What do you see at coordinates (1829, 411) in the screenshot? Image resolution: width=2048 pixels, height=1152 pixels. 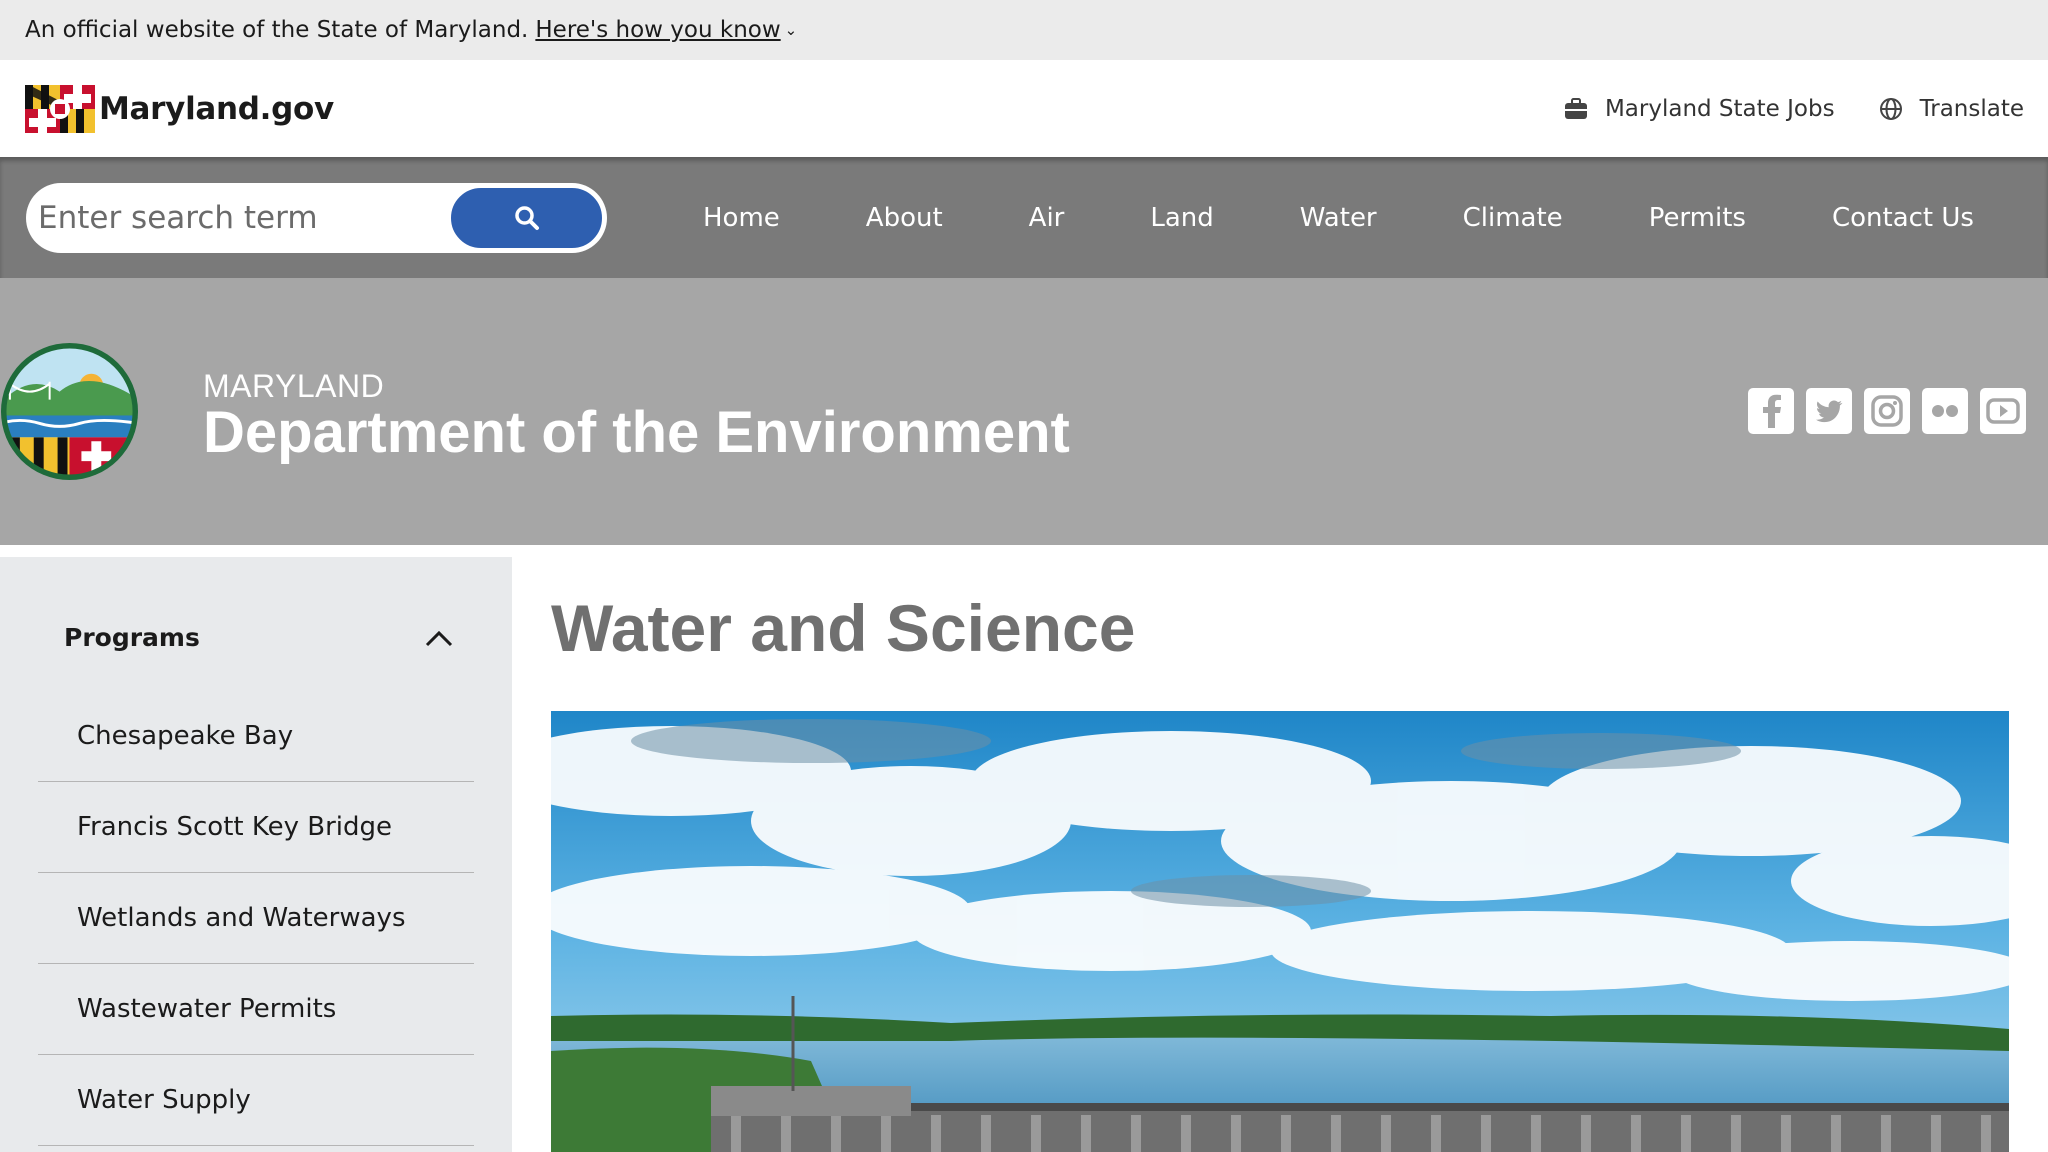 I see `twitter-icon` at bounding box center [1829, 411].